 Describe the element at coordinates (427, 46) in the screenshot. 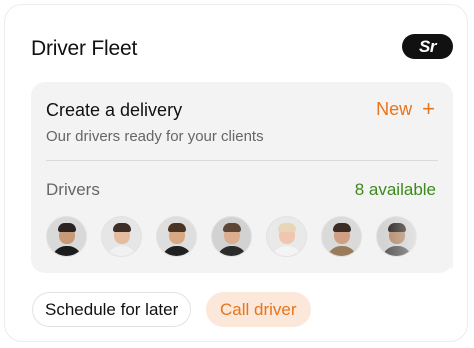

I see `brand-logo: Sr` at that location.